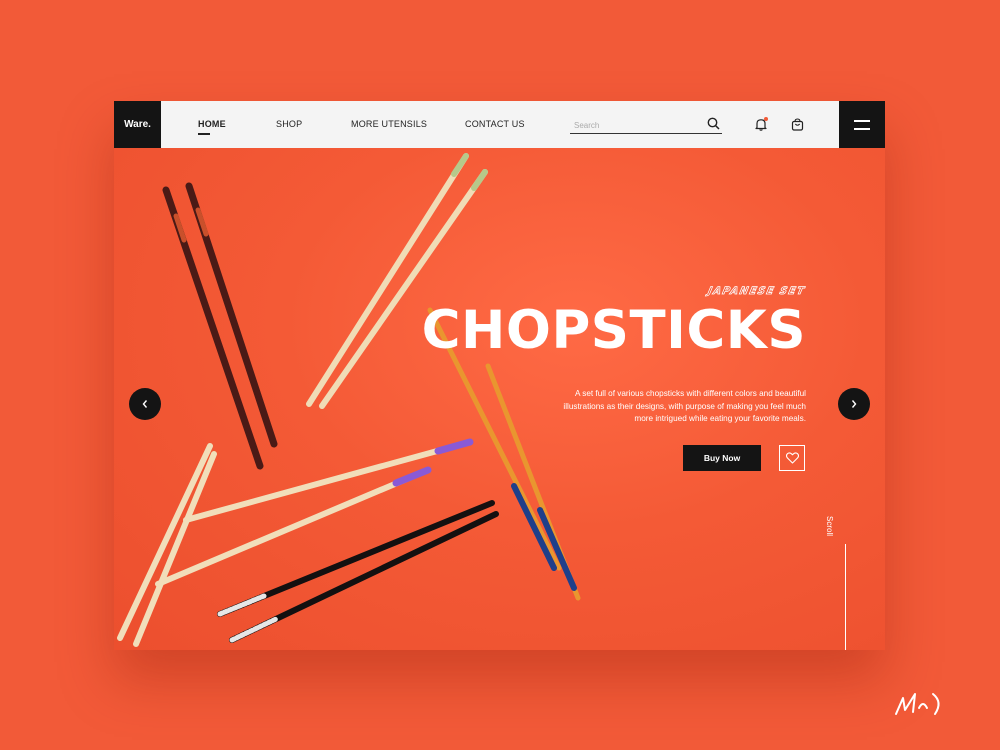 The height and width of the screenshot is (750, 1000). Describe the element at coordinates (389, 124) in the screenshot. I see `nav-more-utensils: MORE UTENSILS` at that location.